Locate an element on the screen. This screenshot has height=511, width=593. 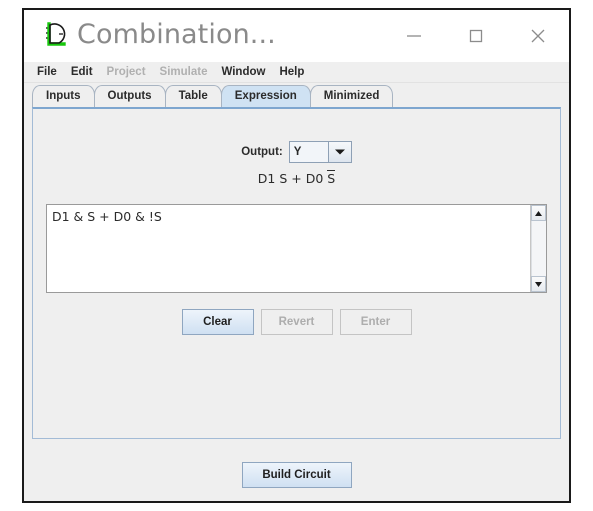
expression-textarea-wrapper: D1 & S + D0 & !S is located at coordinates (296, 248).